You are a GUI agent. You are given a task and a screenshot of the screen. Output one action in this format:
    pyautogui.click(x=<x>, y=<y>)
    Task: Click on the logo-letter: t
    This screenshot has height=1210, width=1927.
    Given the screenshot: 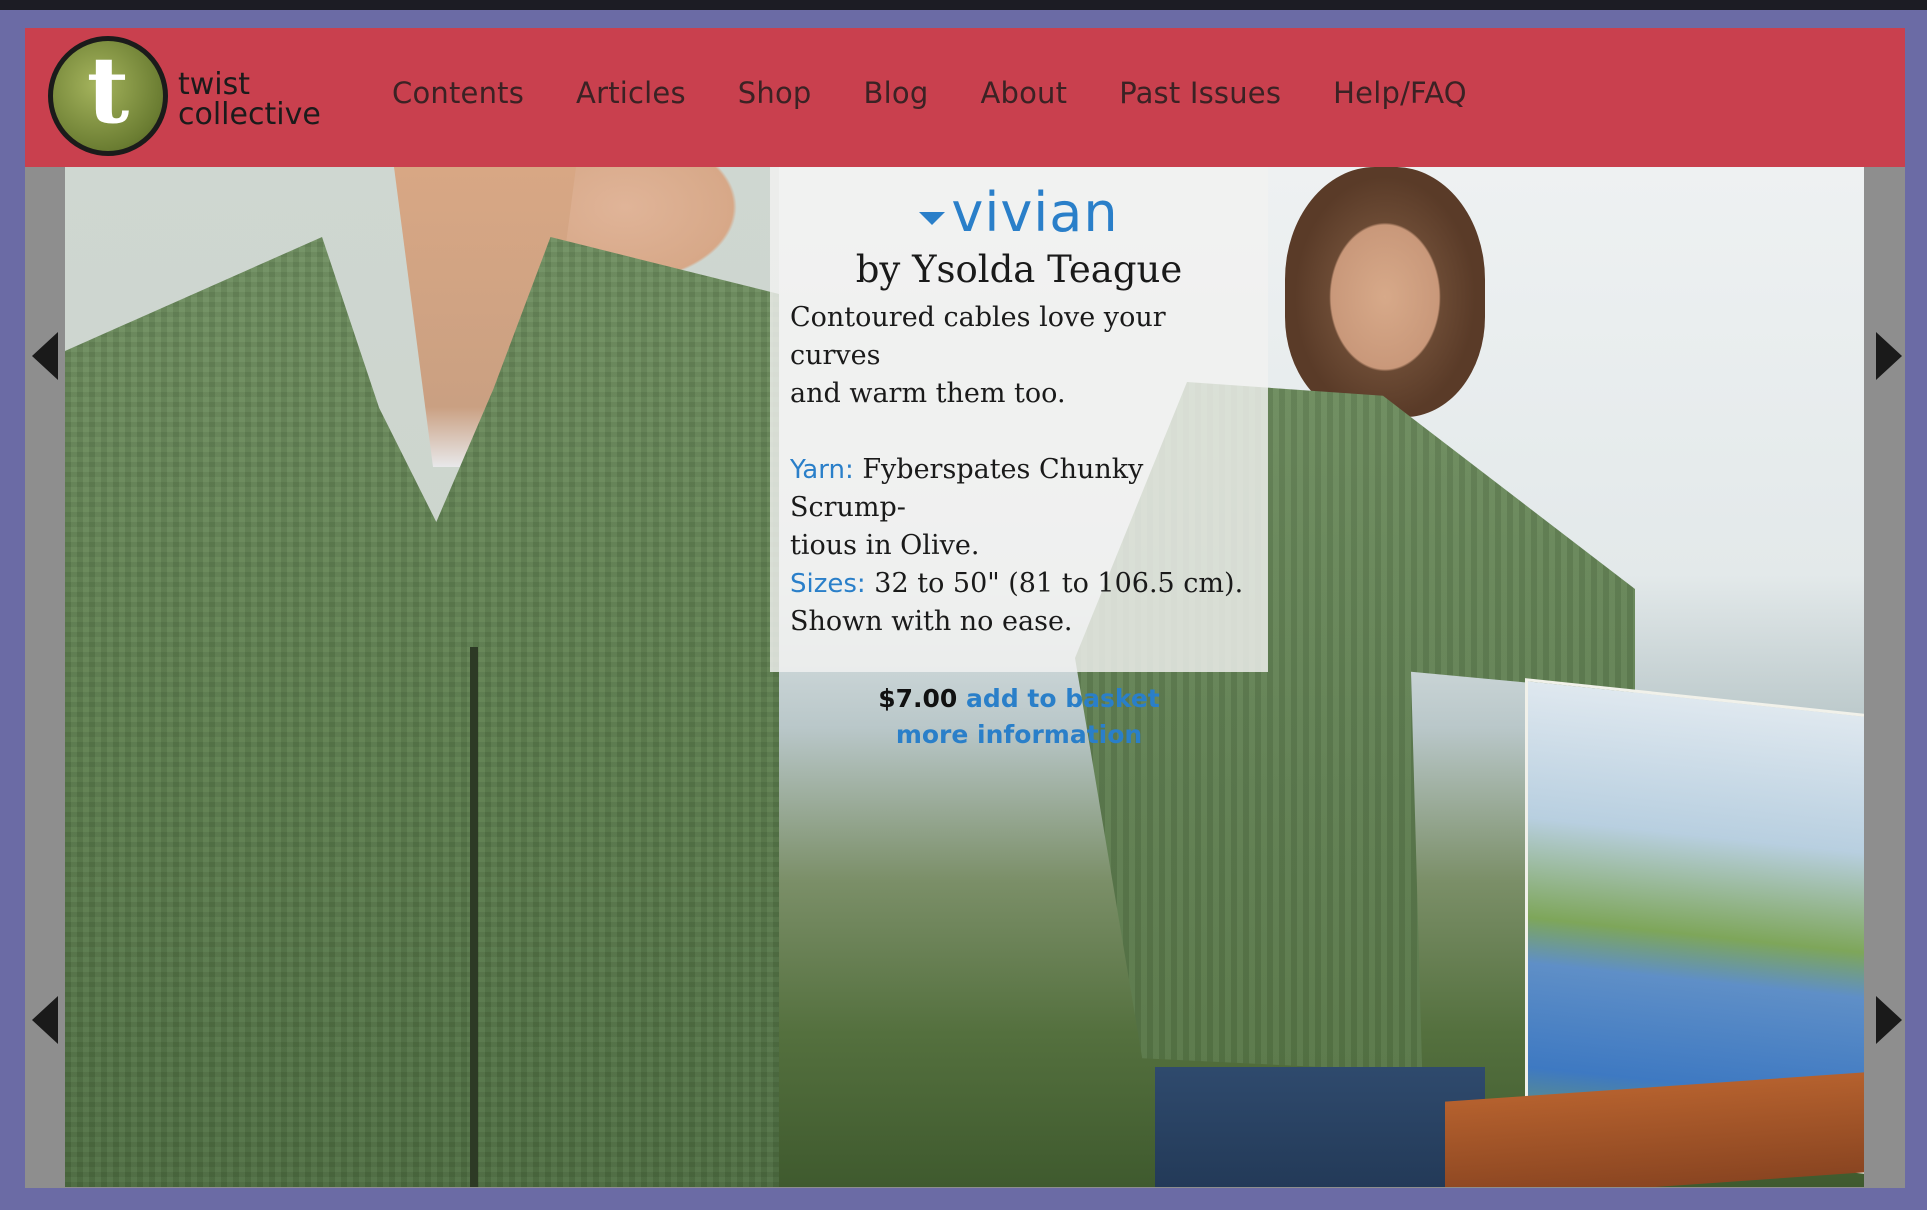 What is the action you would take?
    pyautogui.click(x=108, y=90)
    